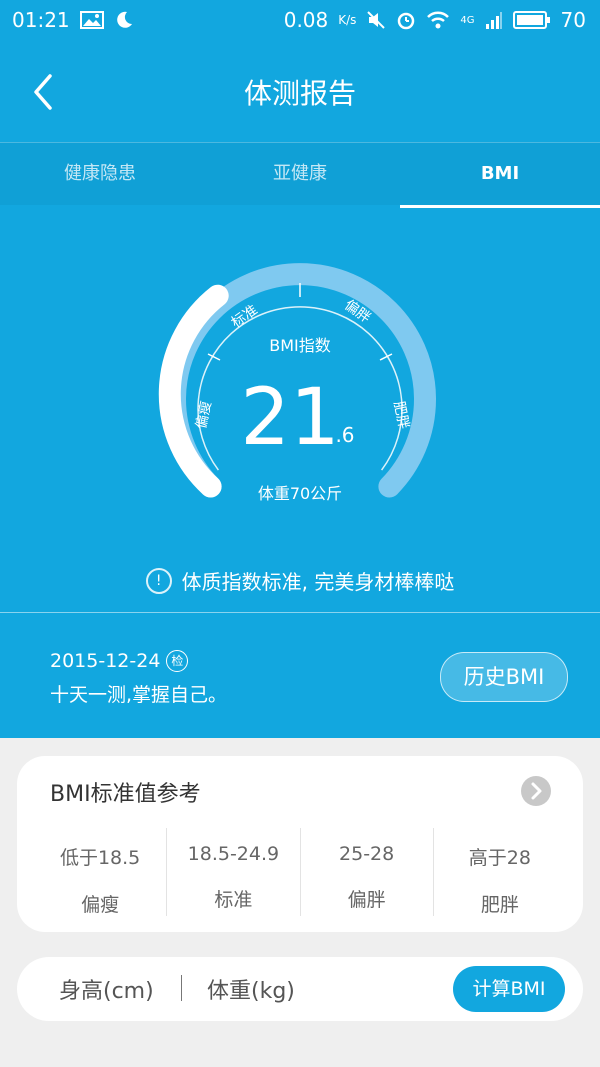  Describe the element at coordinates (289, 418) in the screenshot. I see `bmi-value-int: 21` at that location.